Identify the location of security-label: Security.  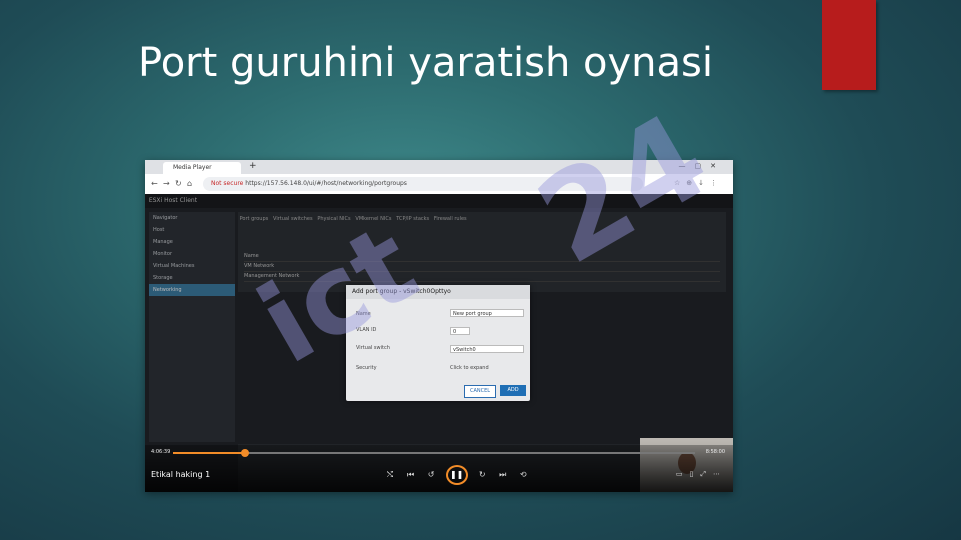
(366, 368).